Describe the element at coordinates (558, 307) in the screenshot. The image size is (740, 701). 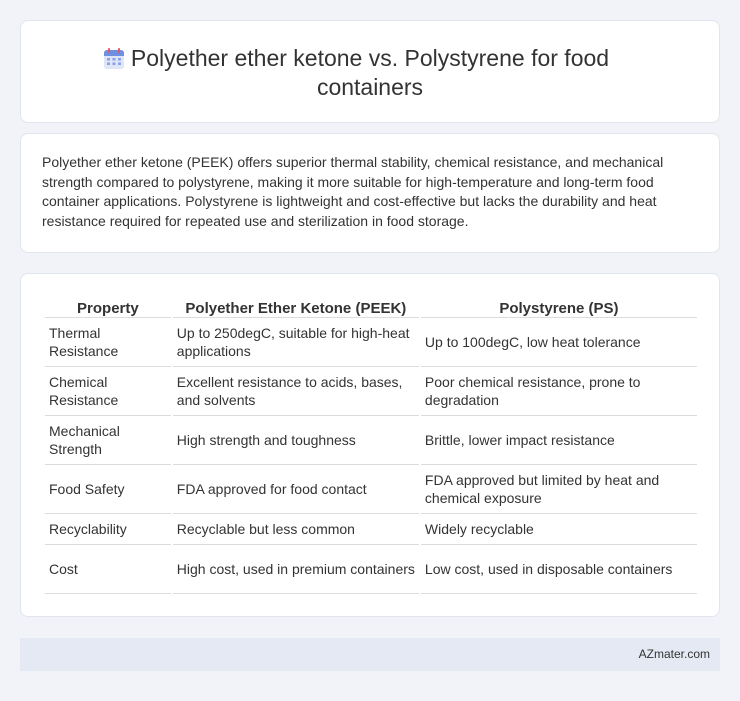
I see `column-header: Polystyrene (PS)` at that location.